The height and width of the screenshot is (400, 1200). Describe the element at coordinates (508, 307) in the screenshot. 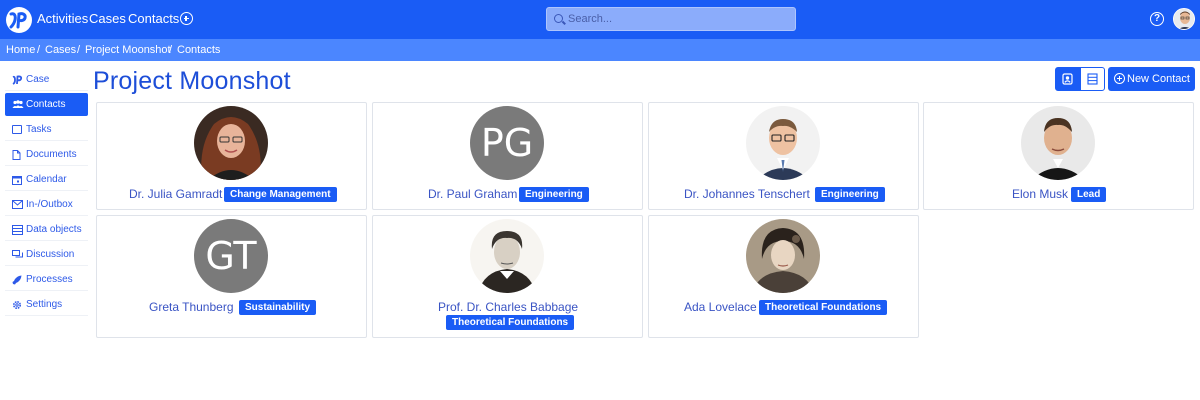

I see `contact-name: Prof. Dr. Charles Babbage` at that location.